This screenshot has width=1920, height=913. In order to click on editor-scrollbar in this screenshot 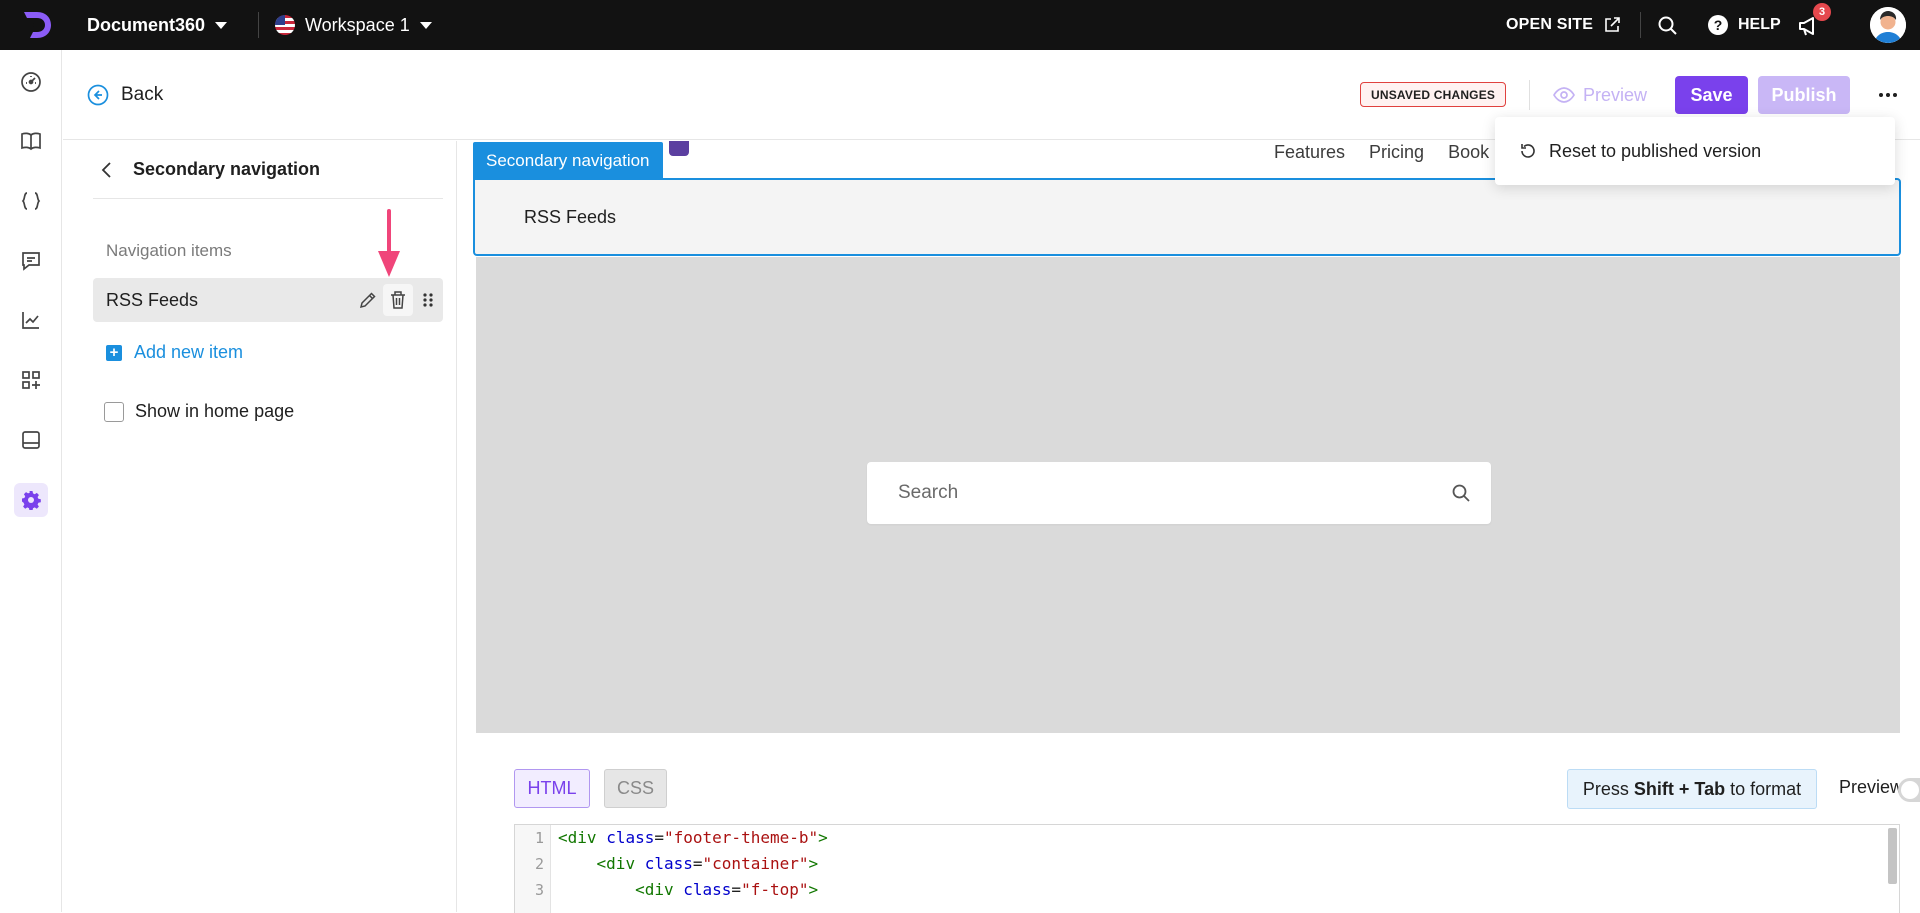, I will do `click(1892, 856)`.